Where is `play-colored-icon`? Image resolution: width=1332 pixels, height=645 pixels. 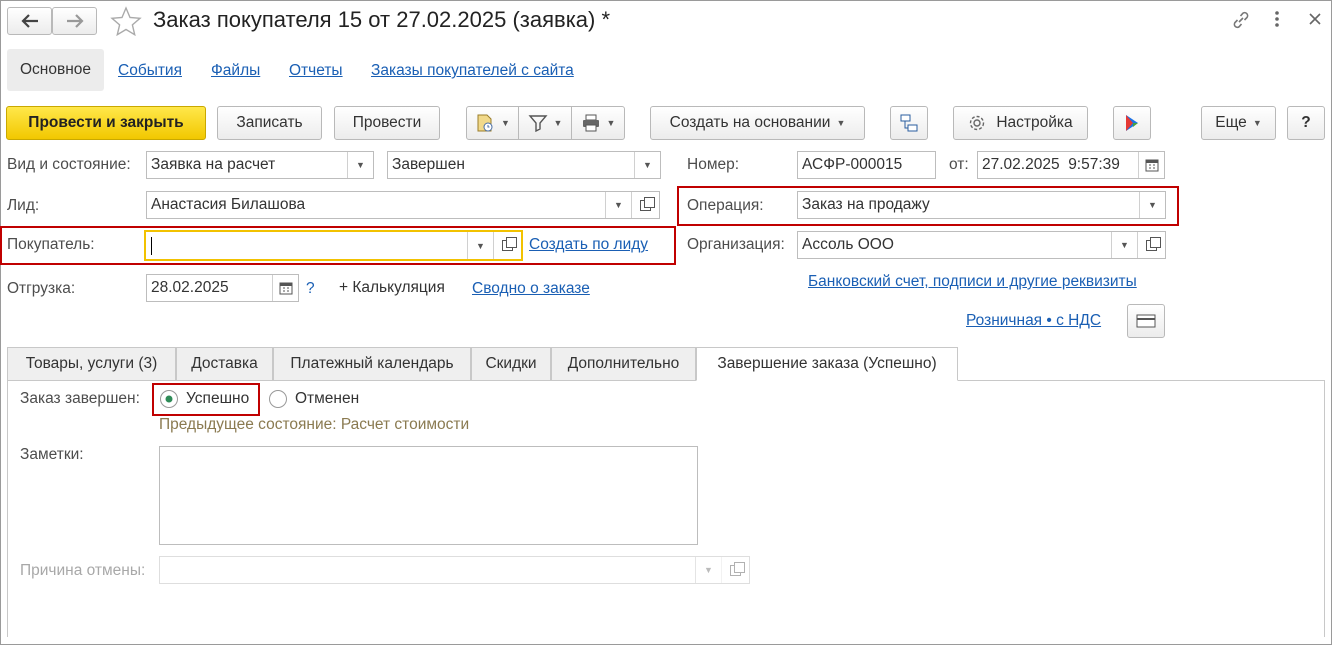
play-colored-icon is located at coordinates (1132, 123).